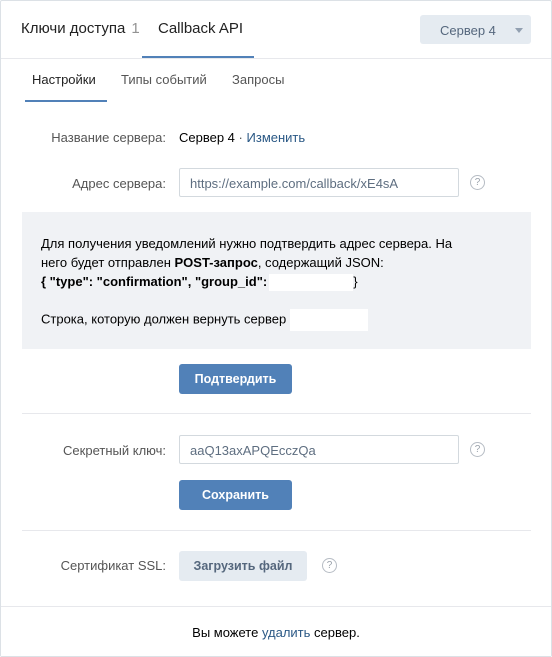 The height and width of the screenshot is (657, 552). I want to click on tab-callback-api: Callback API, so click(200, 28).